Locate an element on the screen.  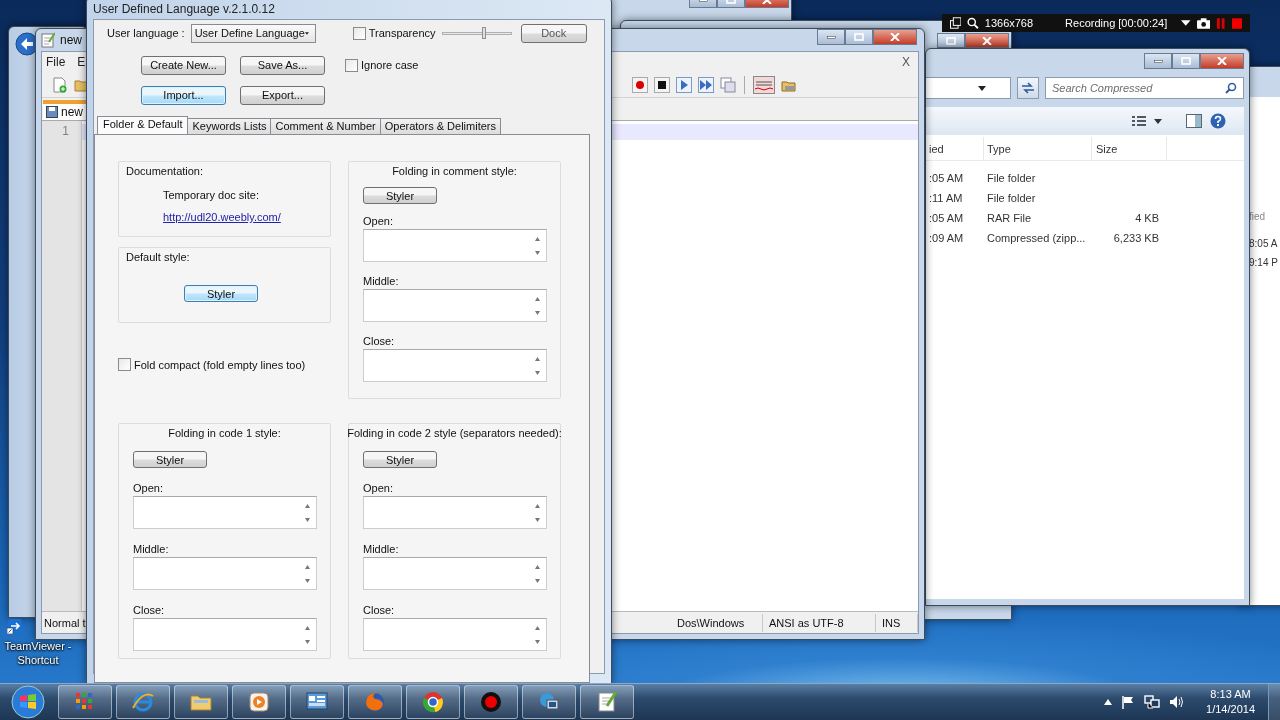
column-header: Size is located at coordinates (1129, 148).